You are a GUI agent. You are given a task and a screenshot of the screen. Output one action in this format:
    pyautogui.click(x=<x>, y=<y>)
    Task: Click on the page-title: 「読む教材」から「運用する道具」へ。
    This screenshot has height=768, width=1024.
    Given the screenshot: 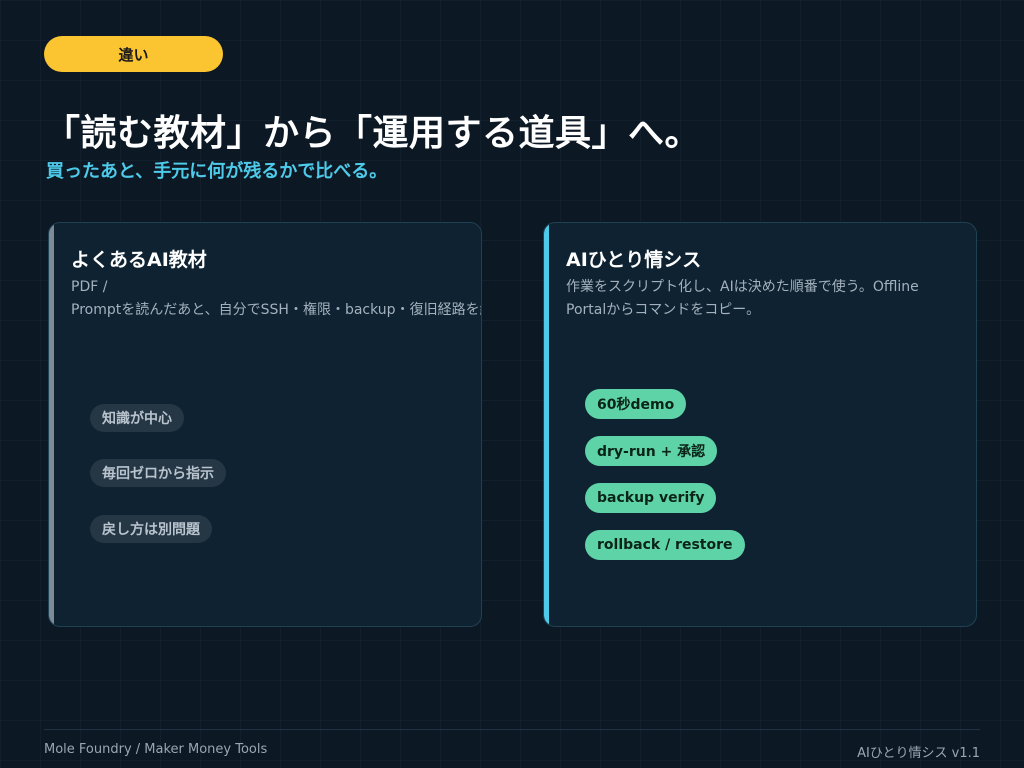 What is the action you would take?
    pyautogui.click(x=373, y=133)
    